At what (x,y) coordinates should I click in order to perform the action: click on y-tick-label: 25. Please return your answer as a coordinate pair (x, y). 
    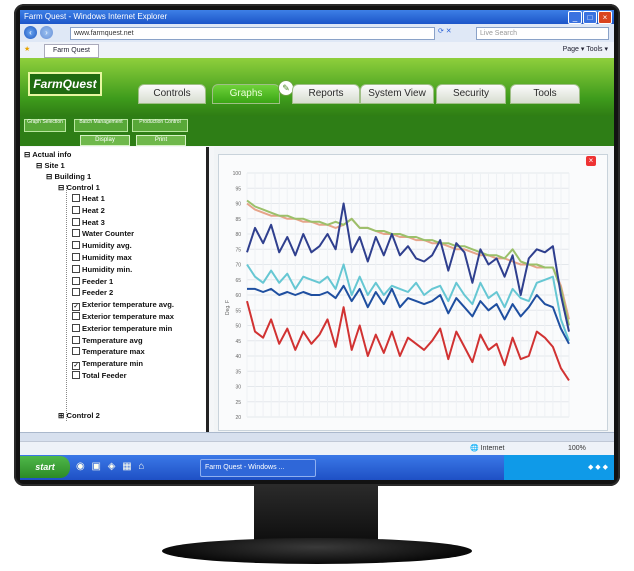
    Looking at the image, I should click on (238, 403).